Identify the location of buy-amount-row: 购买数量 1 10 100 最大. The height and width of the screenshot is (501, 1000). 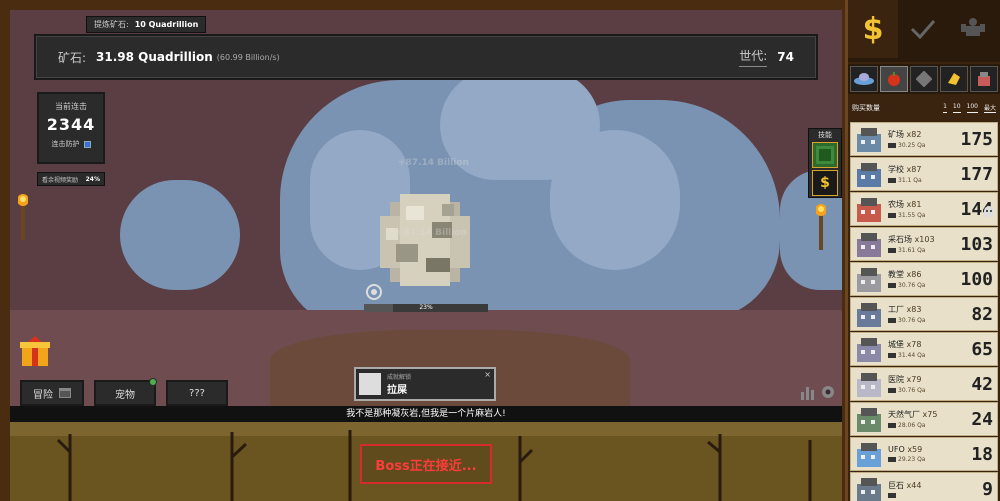
(924, 108).